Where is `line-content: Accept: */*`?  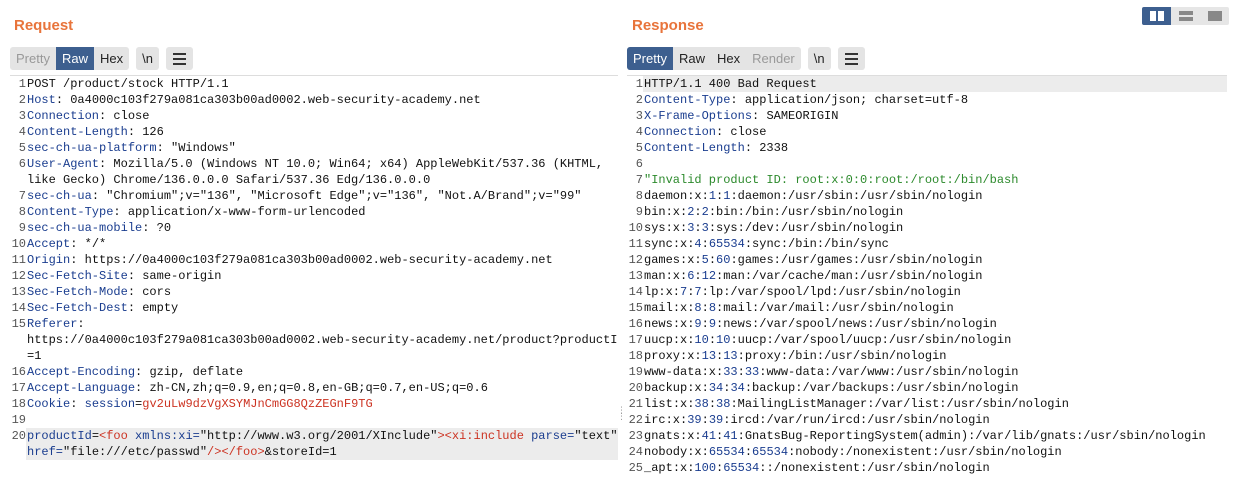
line-content: Accept: */* is located at coordinates (66, 244).